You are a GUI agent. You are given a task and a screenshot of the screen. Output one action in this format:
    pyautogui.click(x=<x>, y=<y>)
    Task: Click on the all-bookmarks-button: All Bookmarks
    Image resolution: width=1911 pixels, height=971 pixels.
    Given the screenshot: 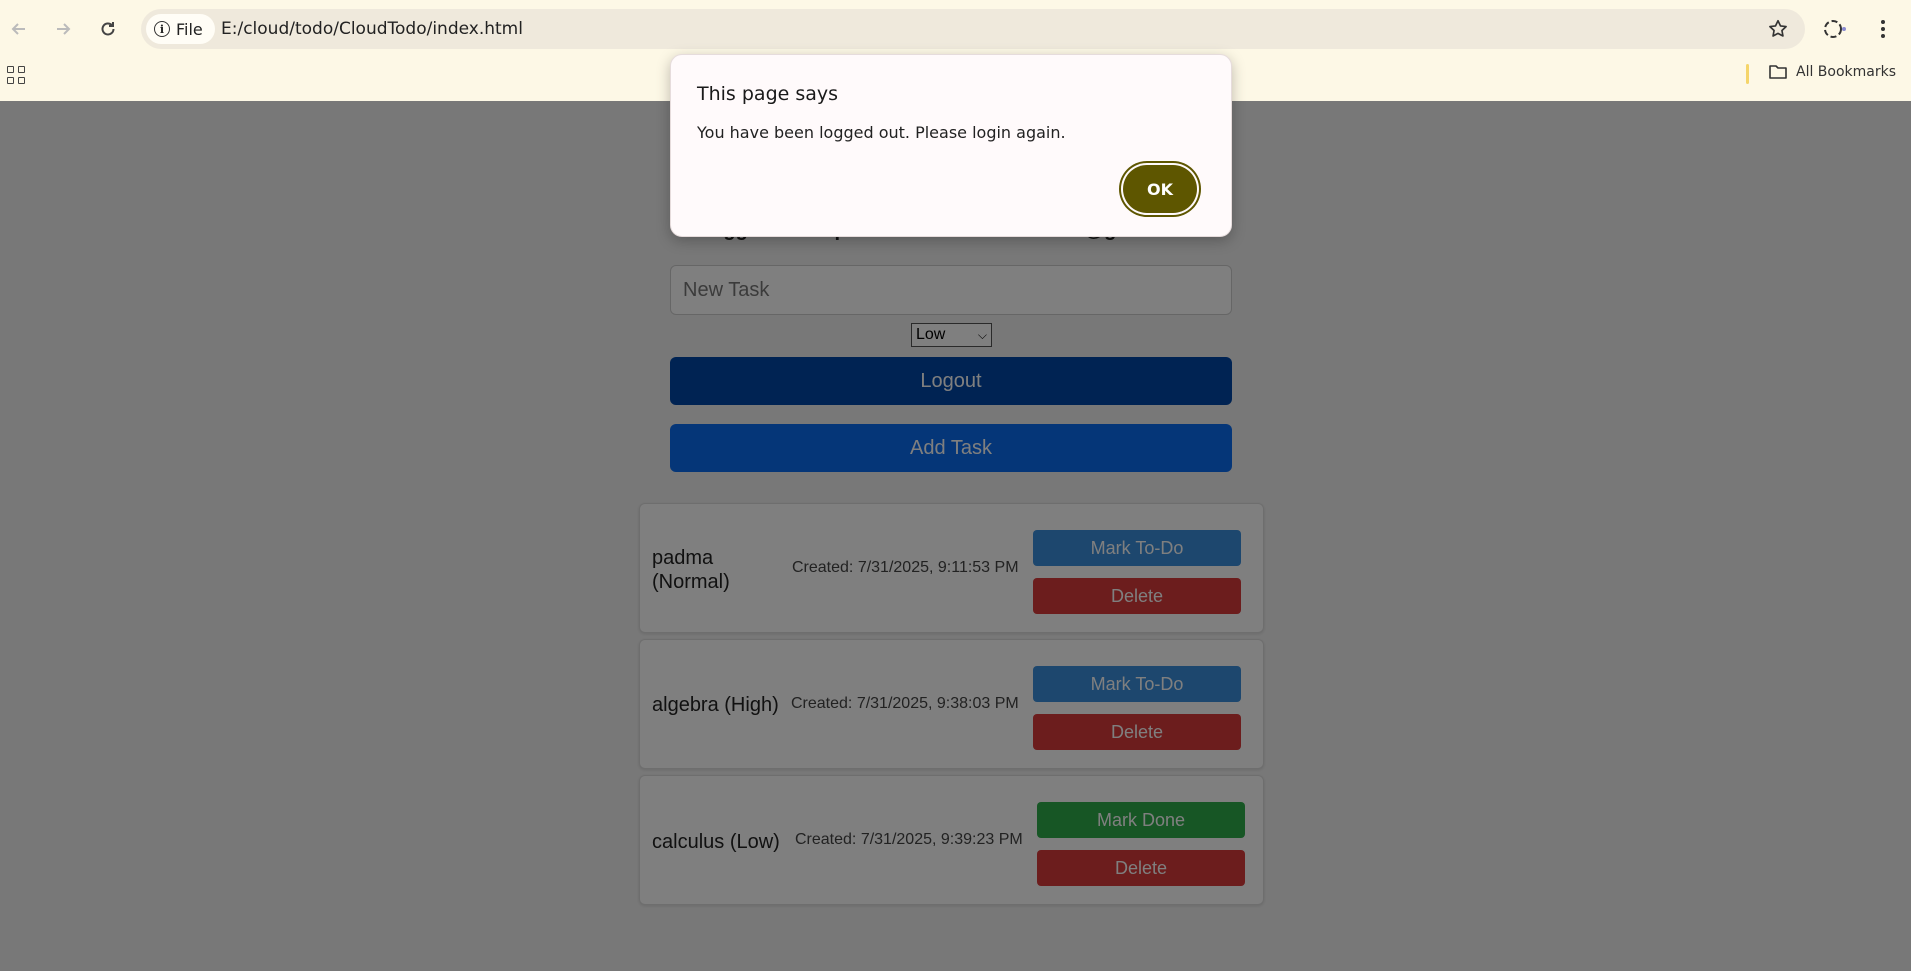 What is the action you would take?
    pyautogui.click(x=1832, y=72)
    